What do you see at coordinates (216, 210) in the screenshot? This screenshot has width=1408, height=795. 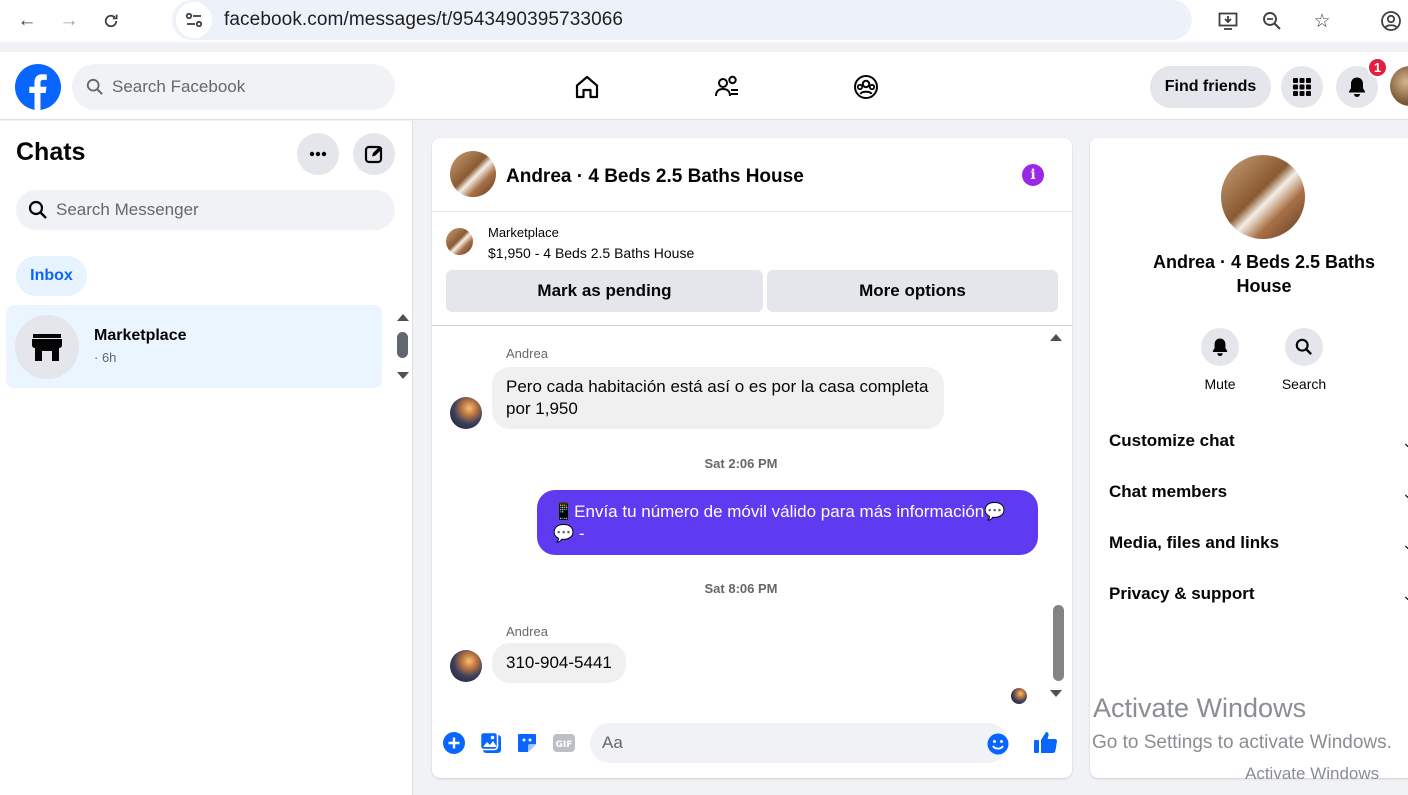 I see `messenger-search-input` at bounding box center [216, 210].